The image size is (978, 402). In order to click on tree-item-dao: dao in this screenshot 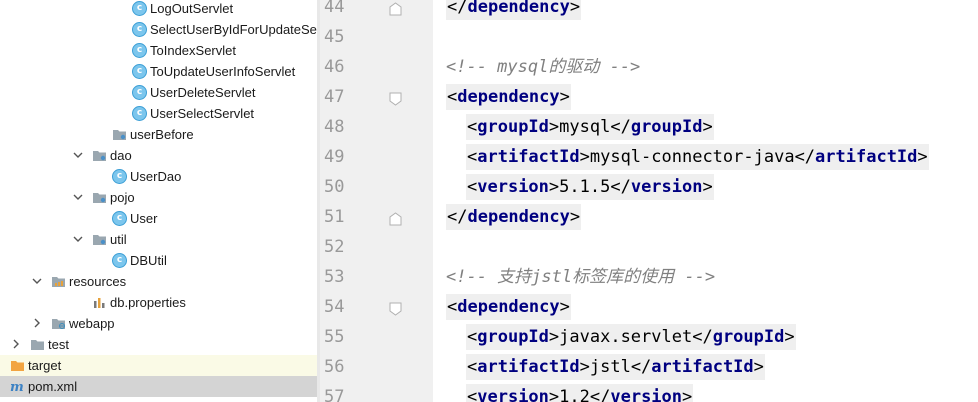, I will do `click(158, 155)`.